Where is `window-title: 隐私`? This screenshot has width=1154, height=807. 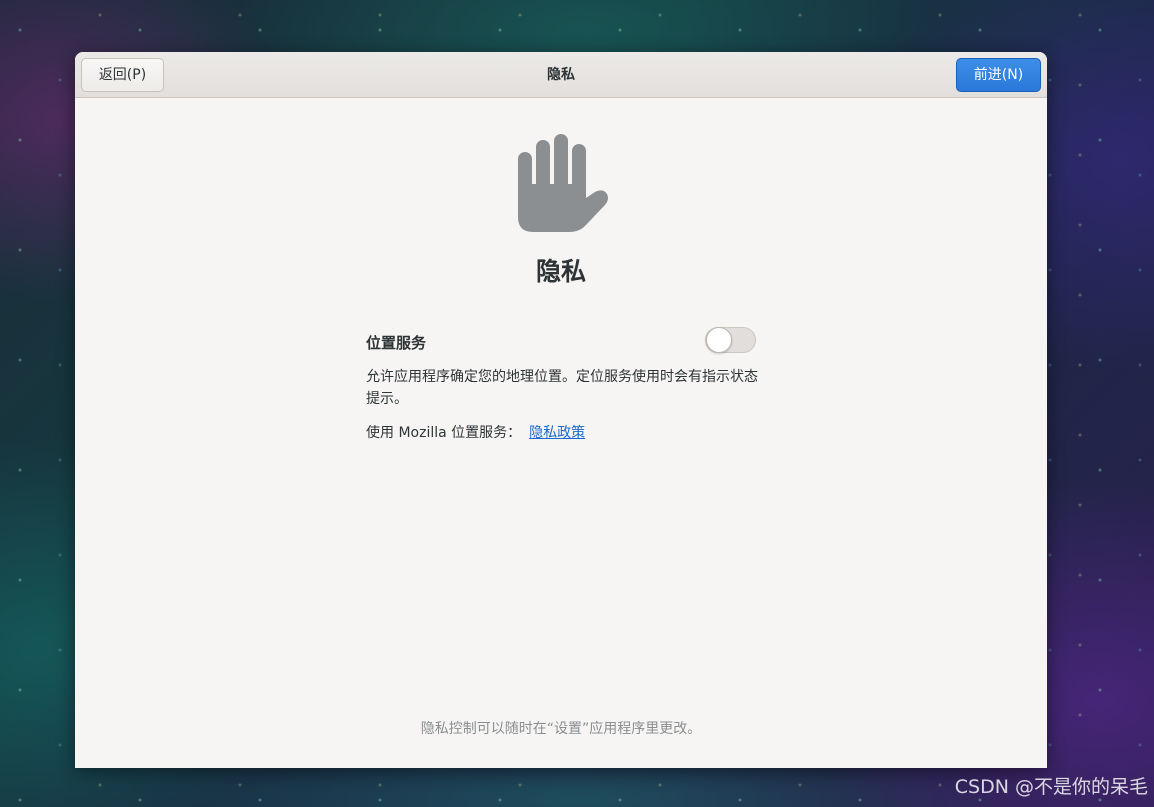 window-title: 隐私 is located at coordinates (561, 75).